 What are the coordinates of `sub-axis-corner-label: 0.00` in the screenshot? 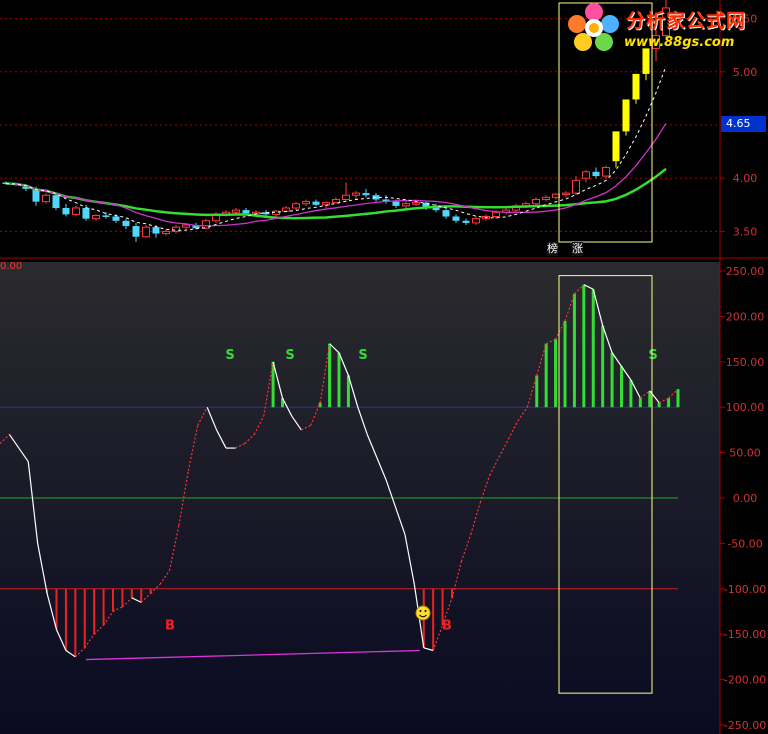 It's located at (11, 266).